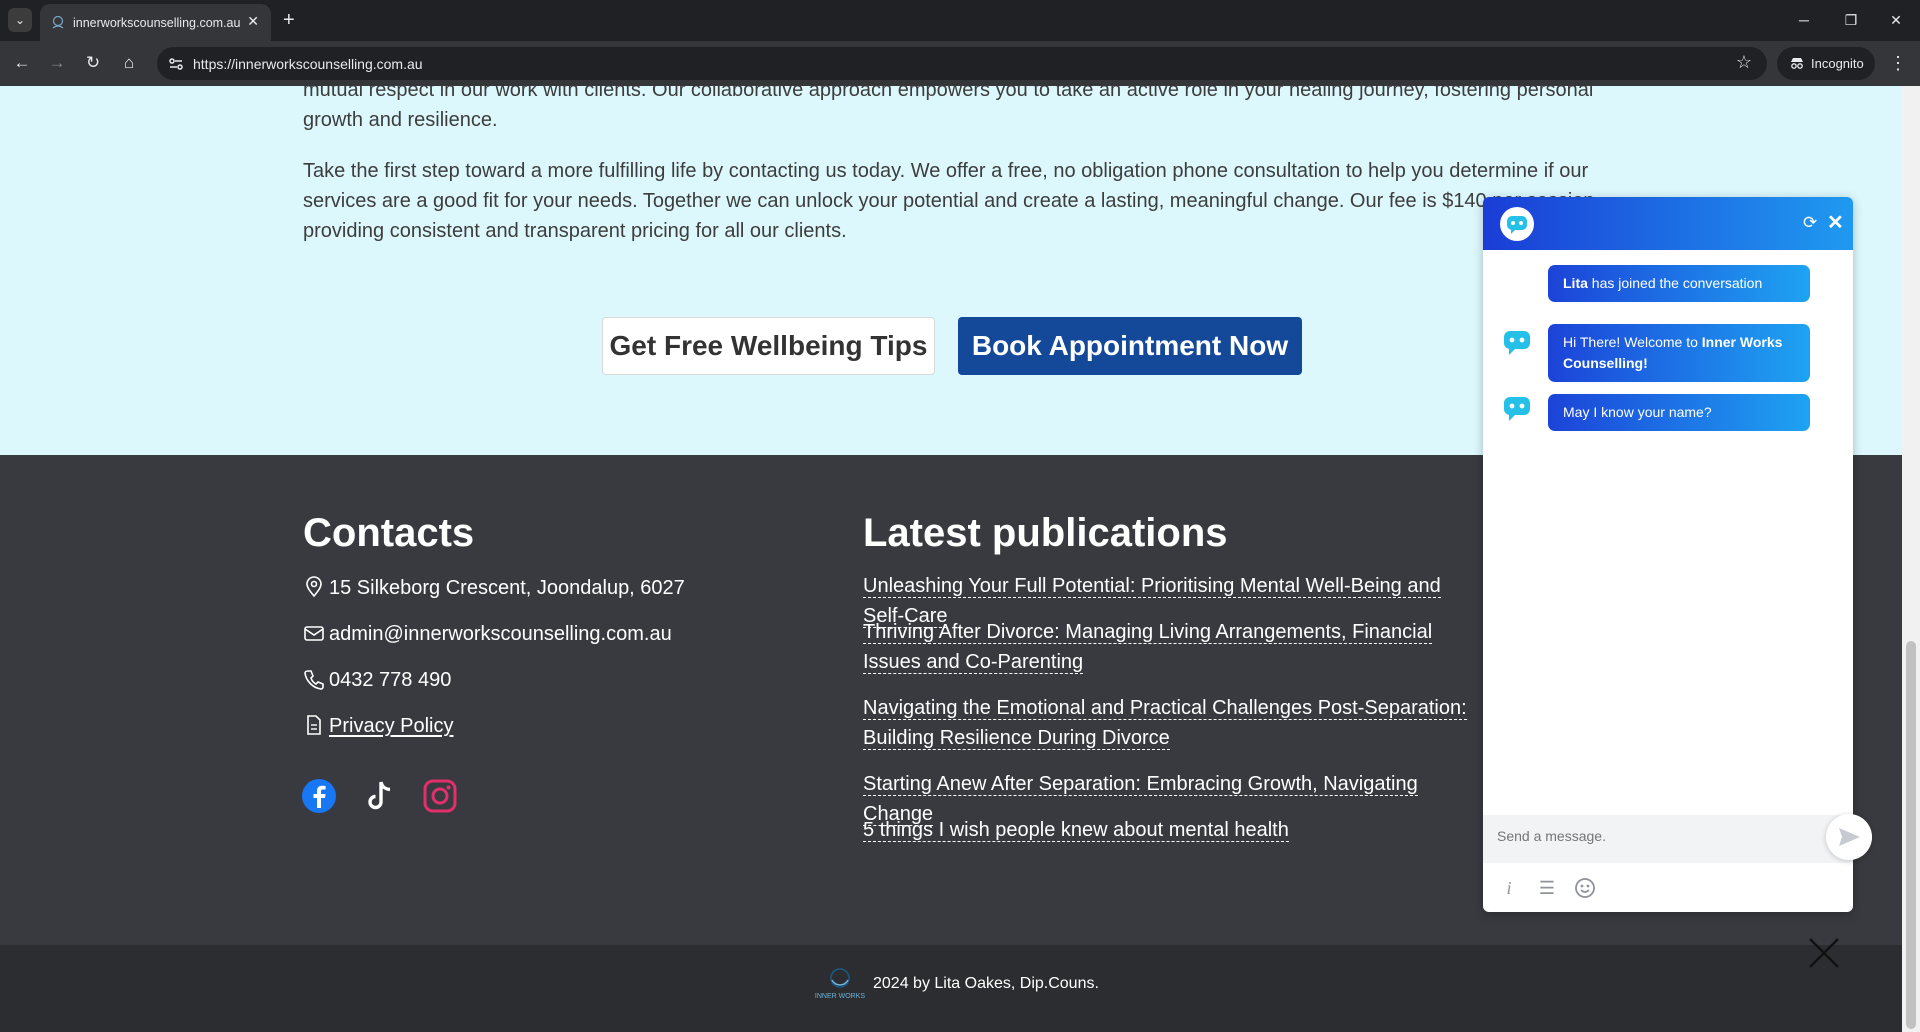 The image size is (1920, 1032). Describe the element at coordinates (22, 63) in the screenshot. I see `back-icon: ←` at that location.